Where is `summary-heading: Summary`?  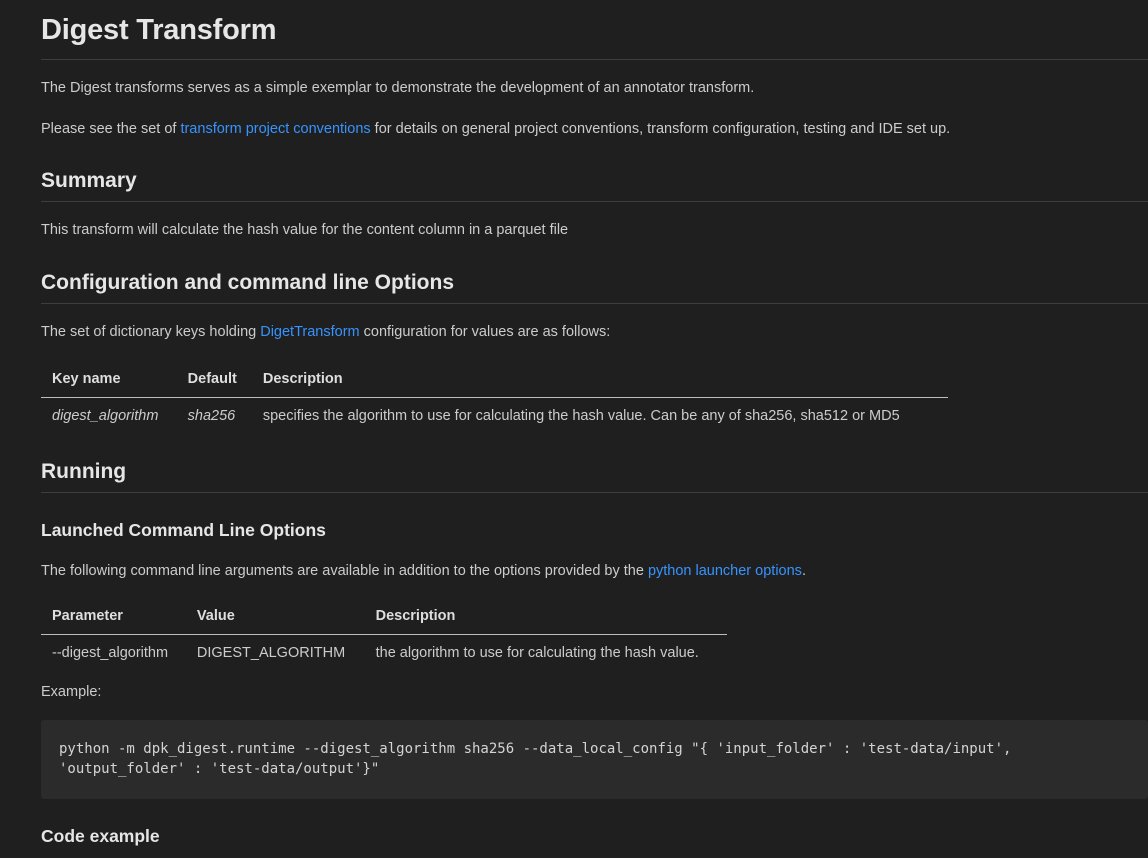 summary-heading: Summary is located at coordinates (89, 180).